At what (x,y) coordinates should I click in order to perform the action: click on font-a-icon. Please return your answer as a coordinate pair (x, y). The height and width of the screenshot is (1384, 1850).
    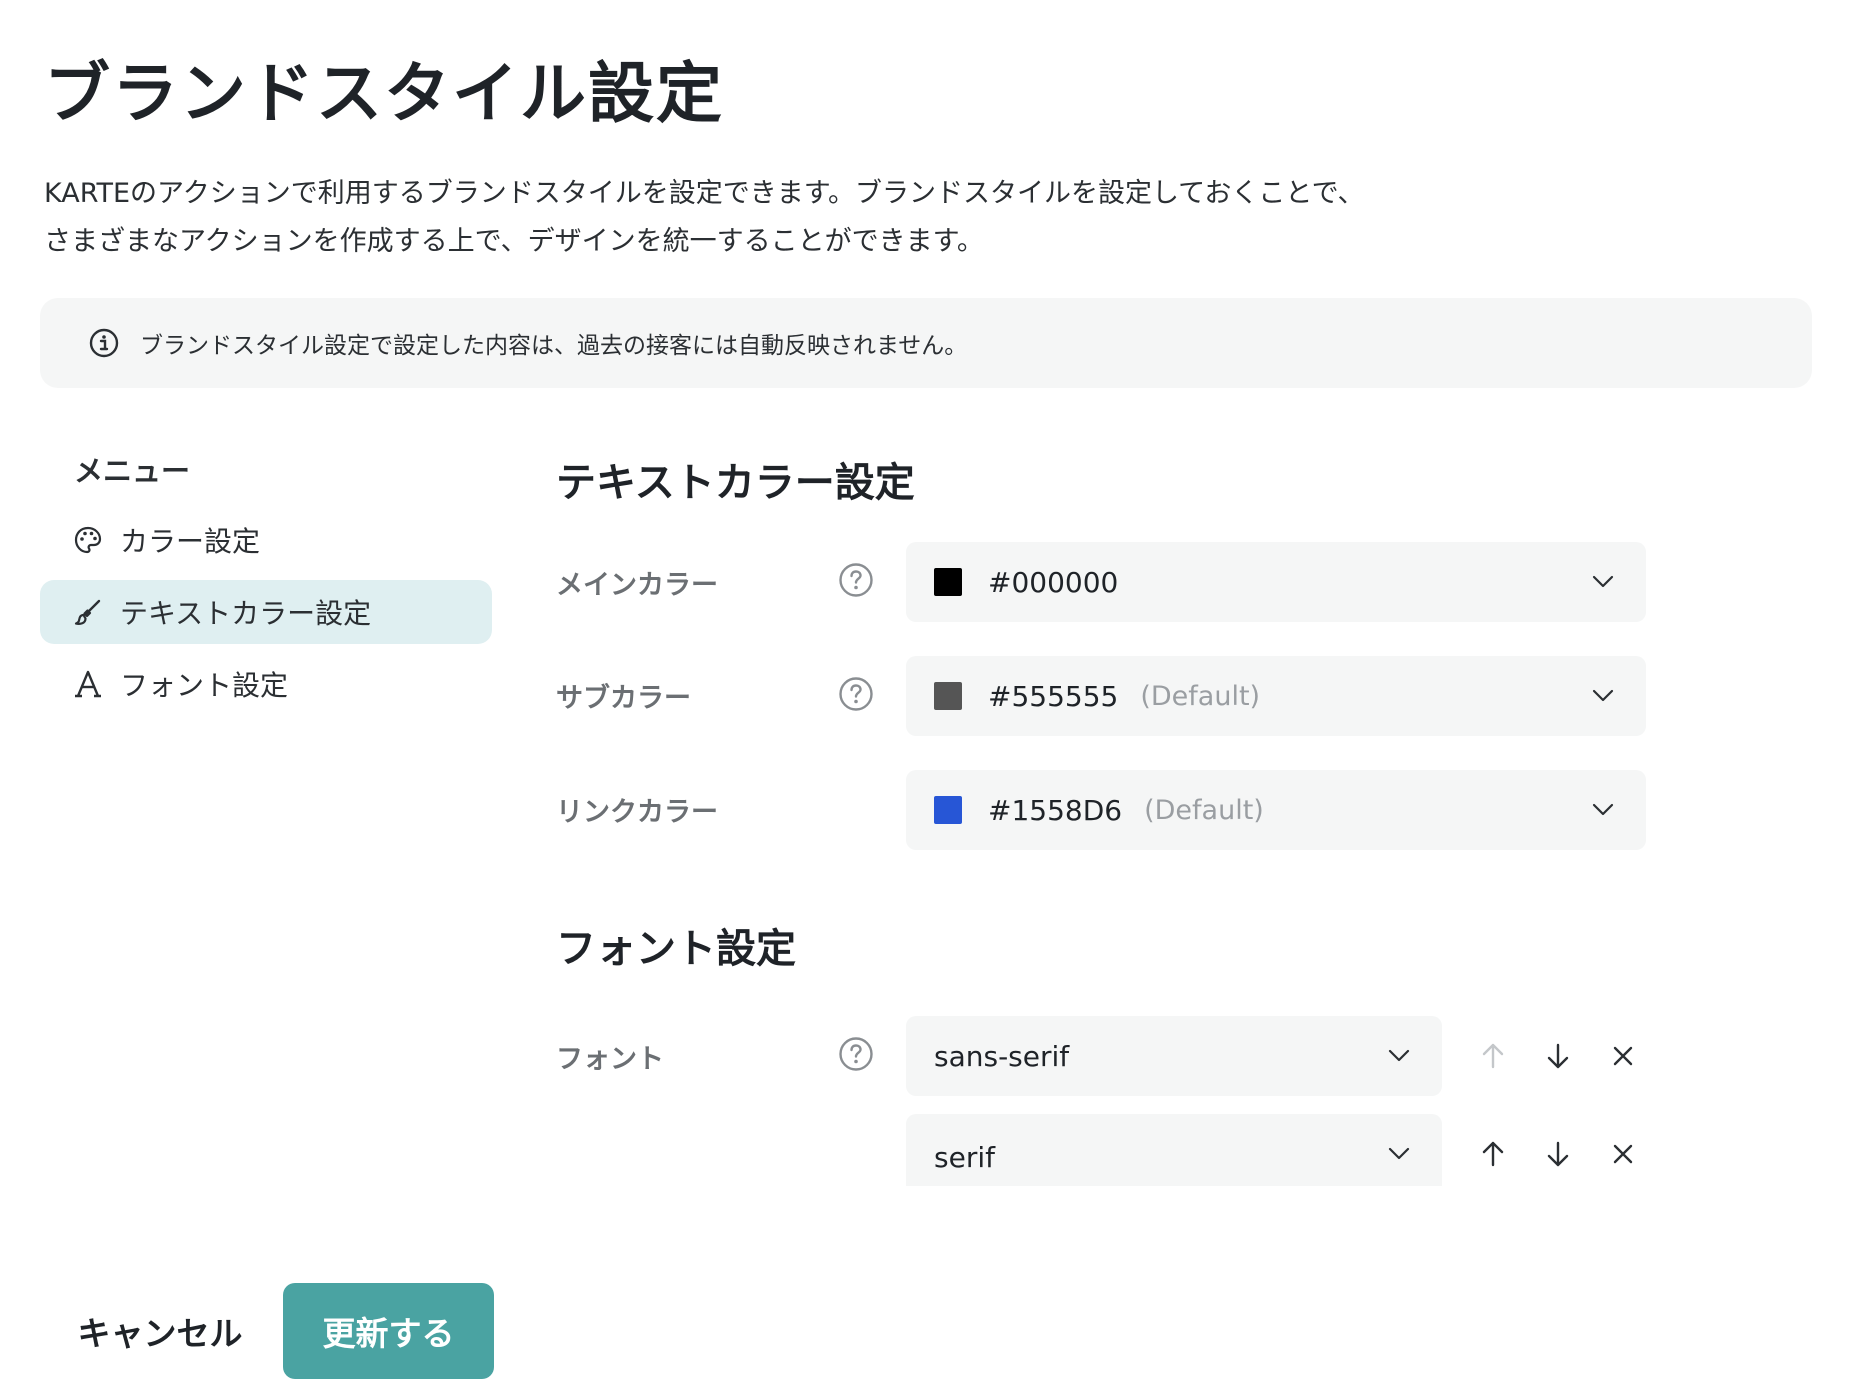
    Looking at the image, I should click on (88, 684).